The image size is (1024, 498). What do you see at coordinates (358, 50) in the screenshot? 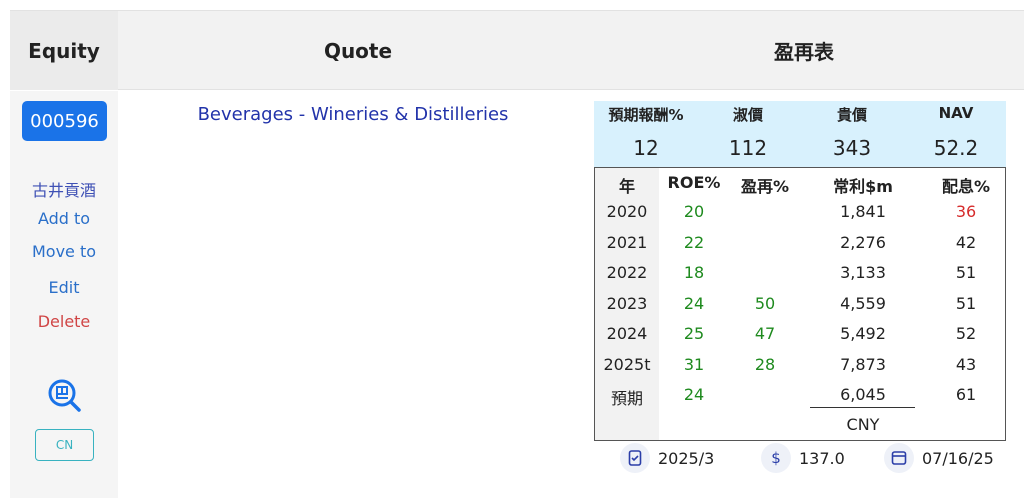
I see `header-quote: Quote` at bounding box center [358, 50].